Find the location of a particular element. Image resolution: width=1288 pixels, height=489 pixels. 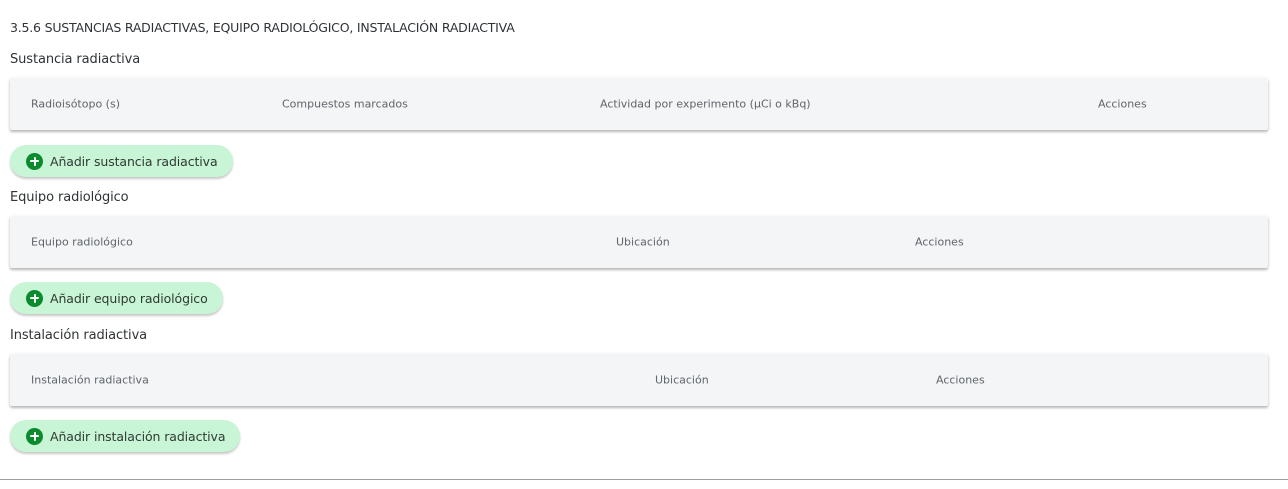

add-installation-button: Añadir instalación radiactiva is located at coordinates (125, 436).